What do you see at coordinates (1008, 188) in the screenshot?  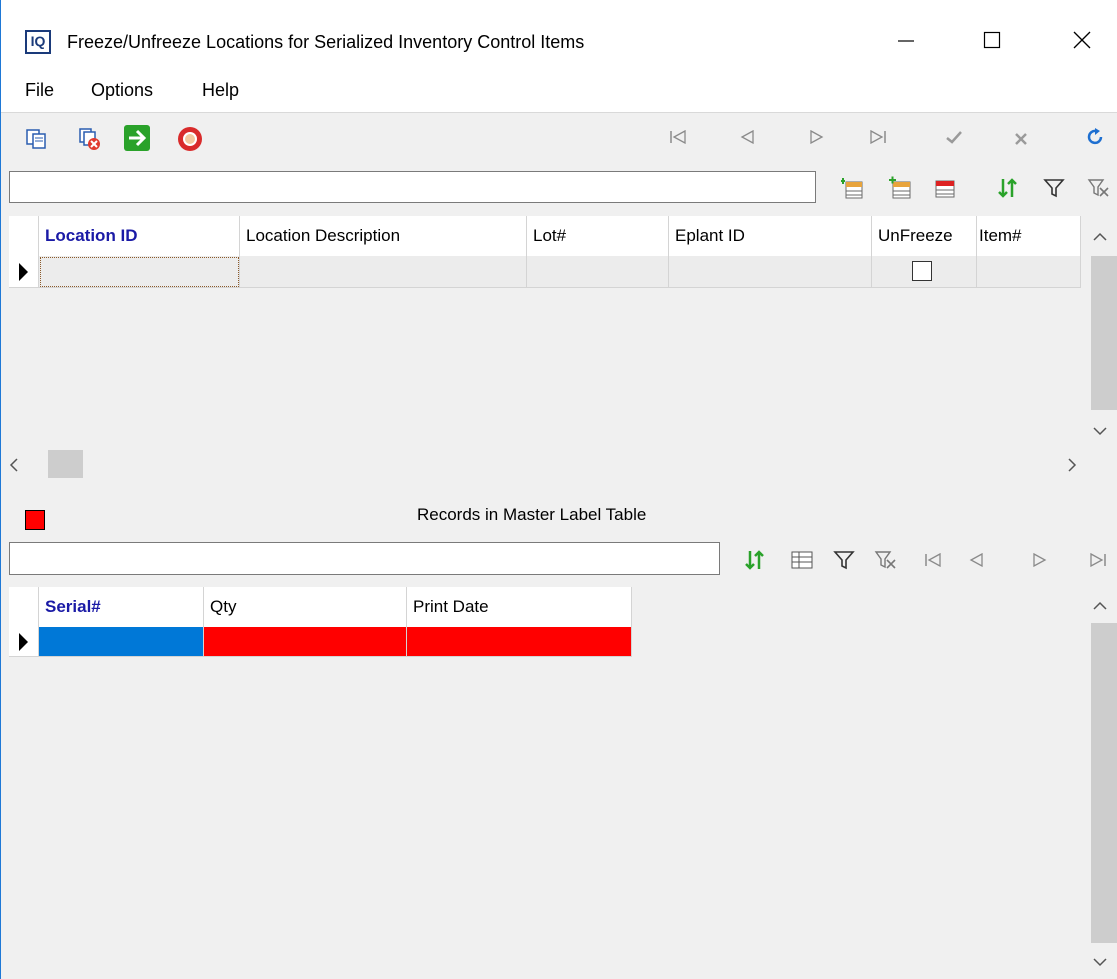 I see `sort-button` at bounding box center [1008, 188].